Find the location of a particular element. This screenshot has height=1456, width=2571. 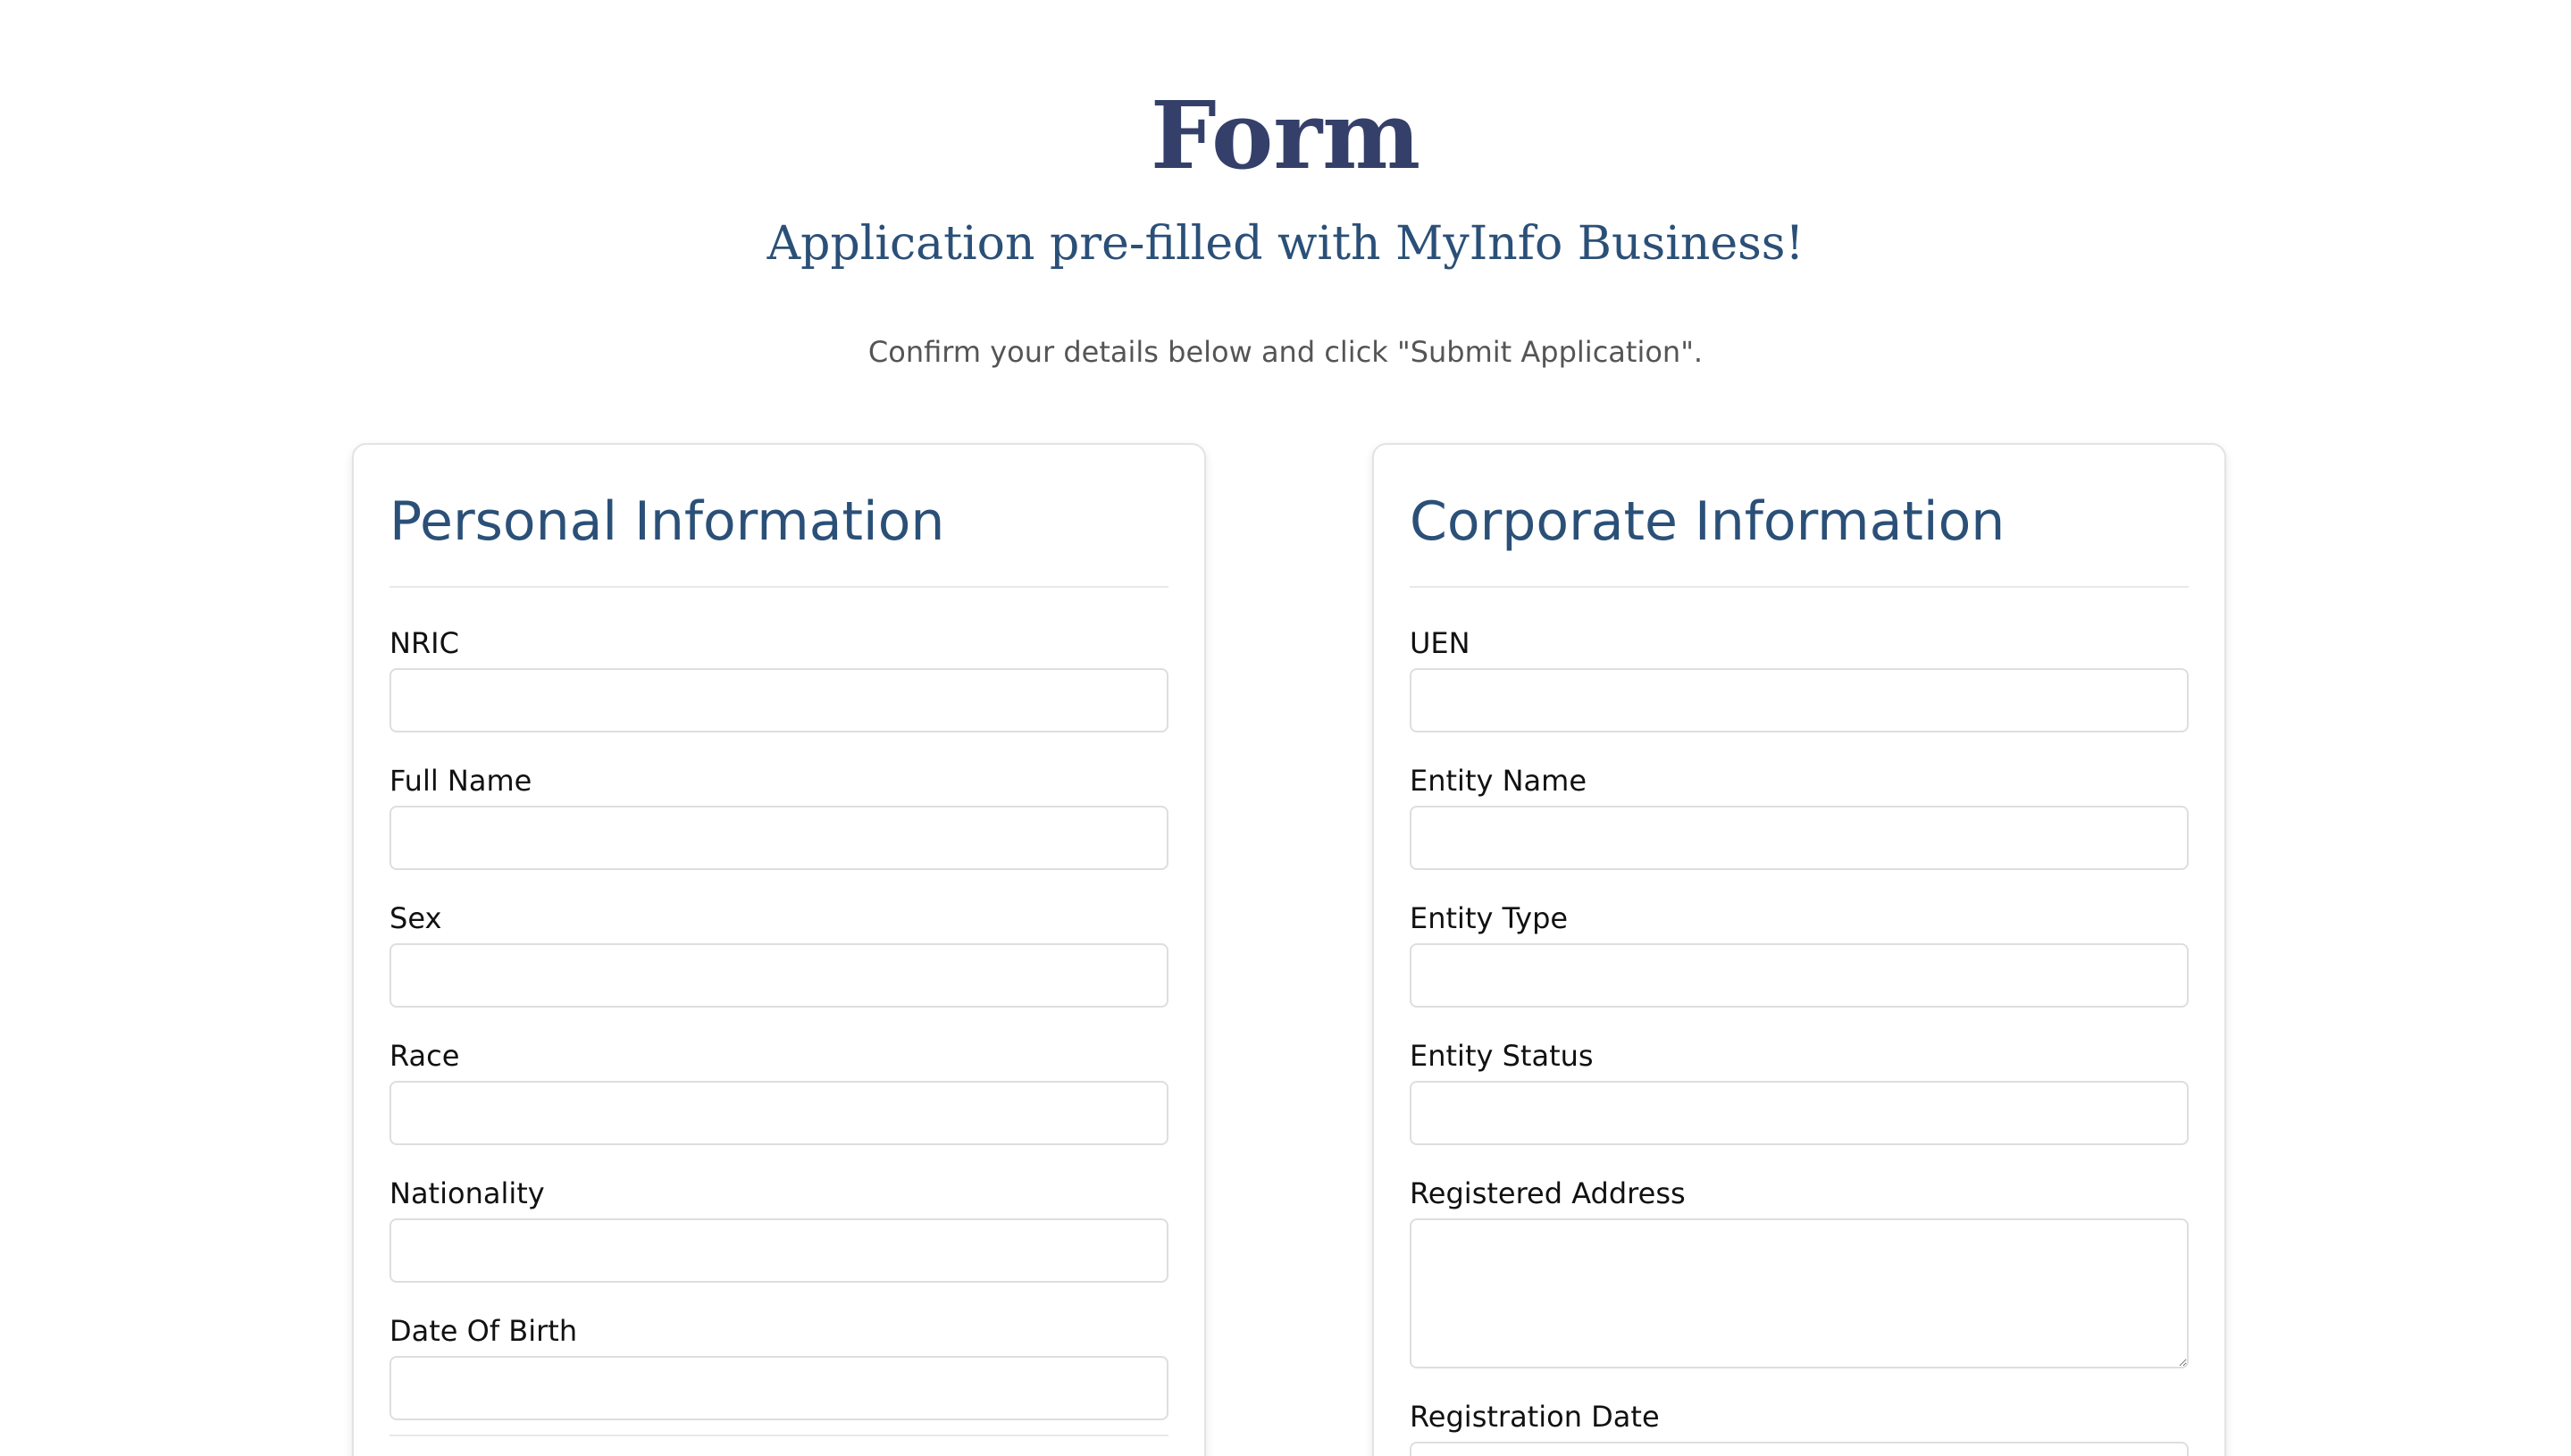

entity-type-label: Entity Type is located at coordinates (1489, 918).